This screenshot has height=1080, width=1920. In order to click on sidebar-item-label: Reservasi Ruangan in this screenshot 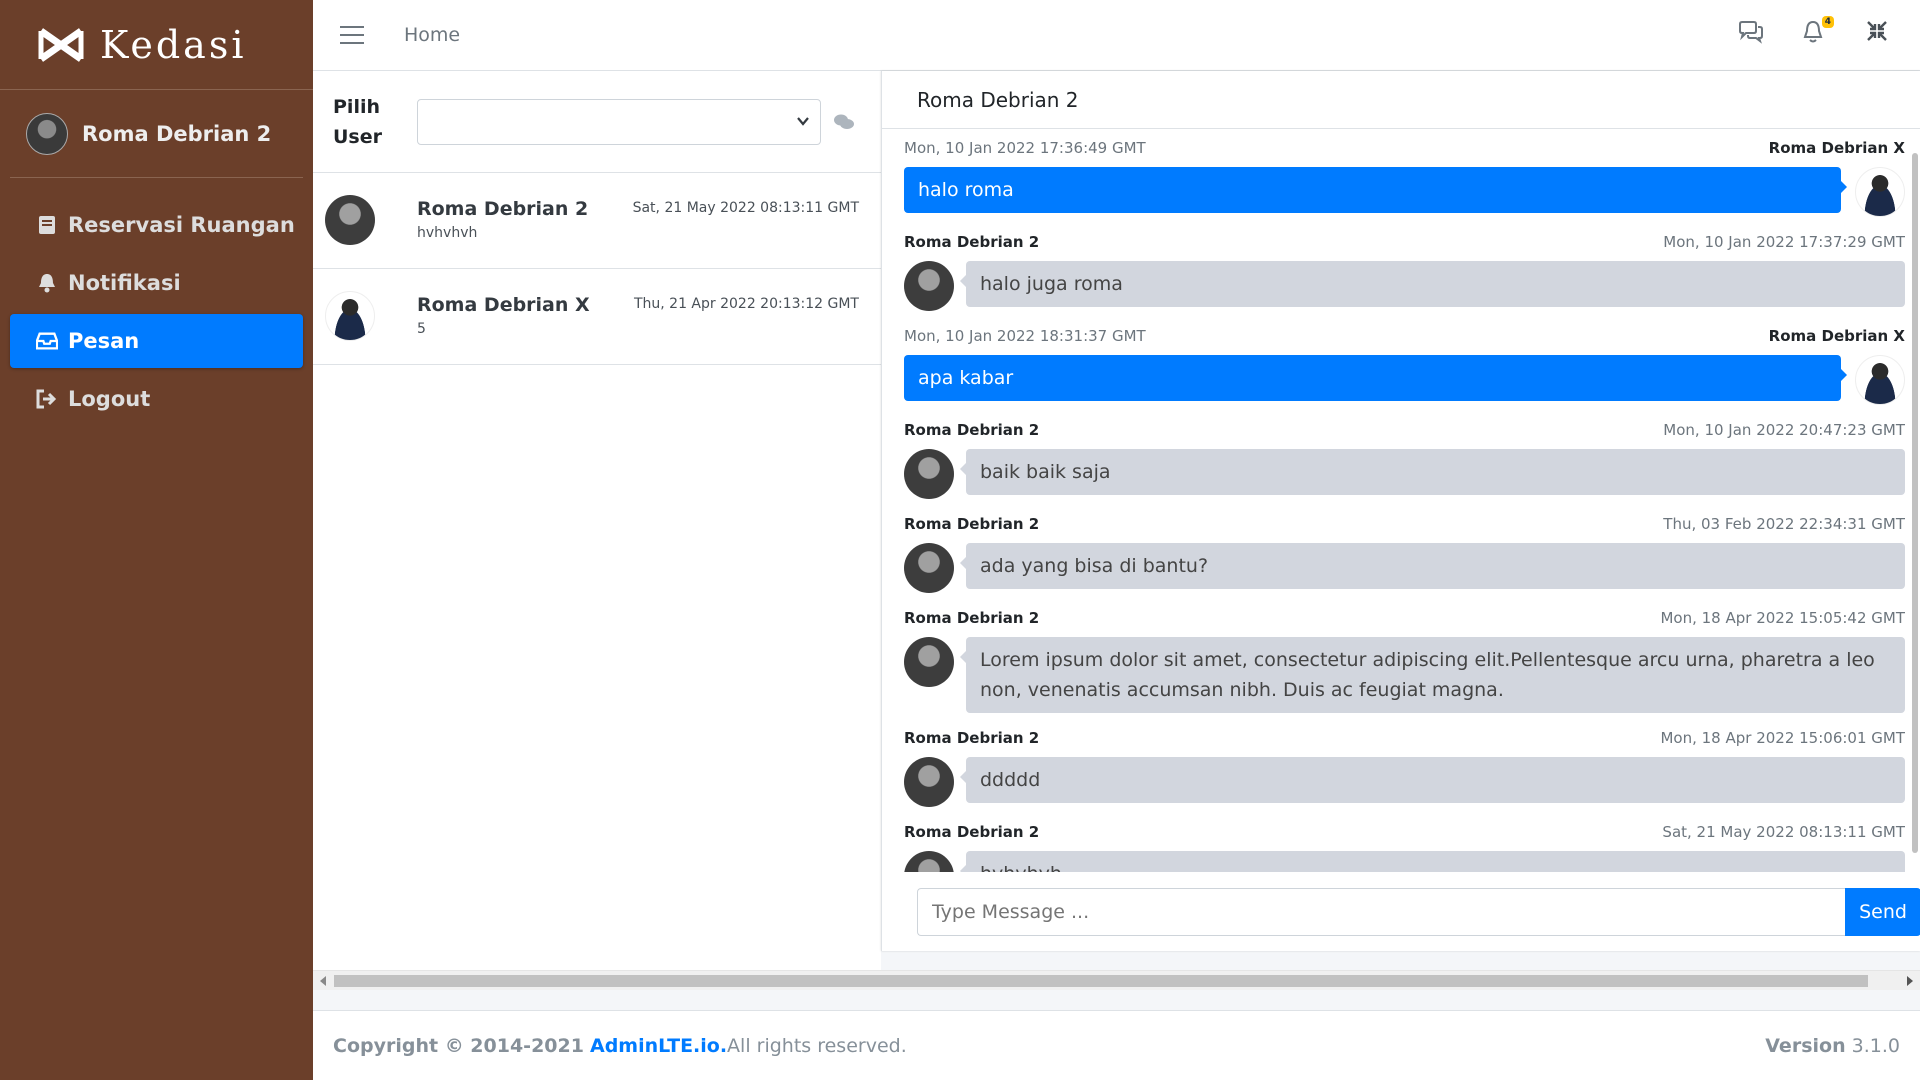, I will do `click(181, 225)`.